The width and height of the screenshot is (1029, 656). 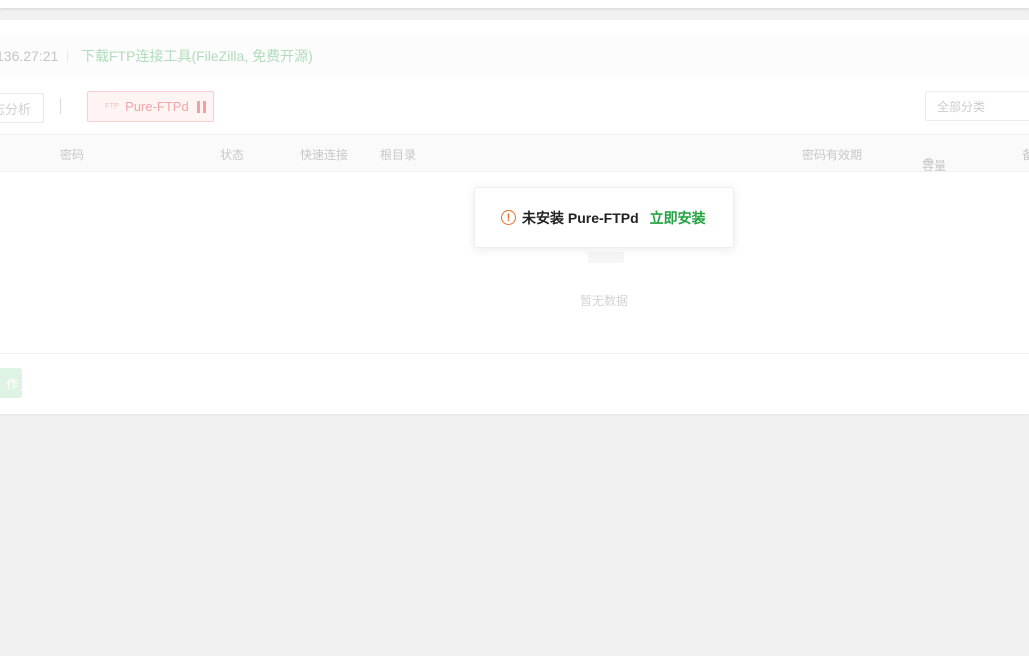 I want to click on ftp-icon: FTP, so click(x=112, y=106).